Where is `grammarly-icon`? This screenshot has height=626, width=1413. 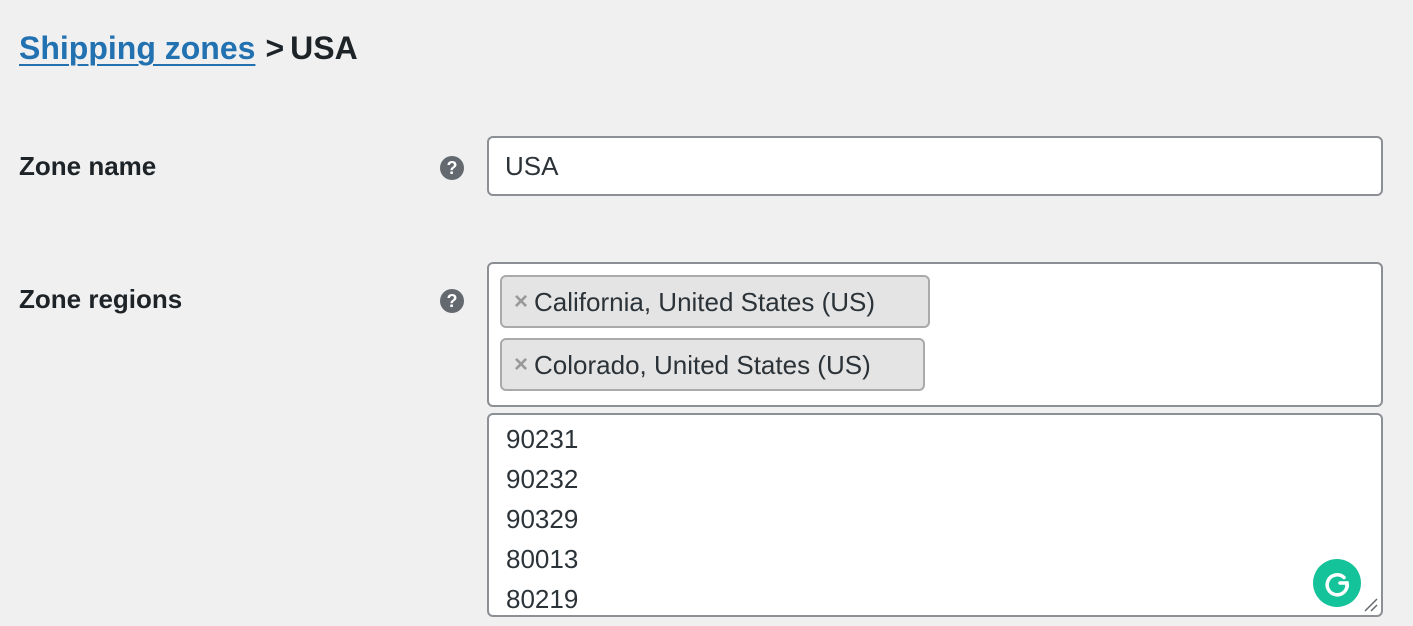
grammarly-icon is located at coordinates (1337, 583).